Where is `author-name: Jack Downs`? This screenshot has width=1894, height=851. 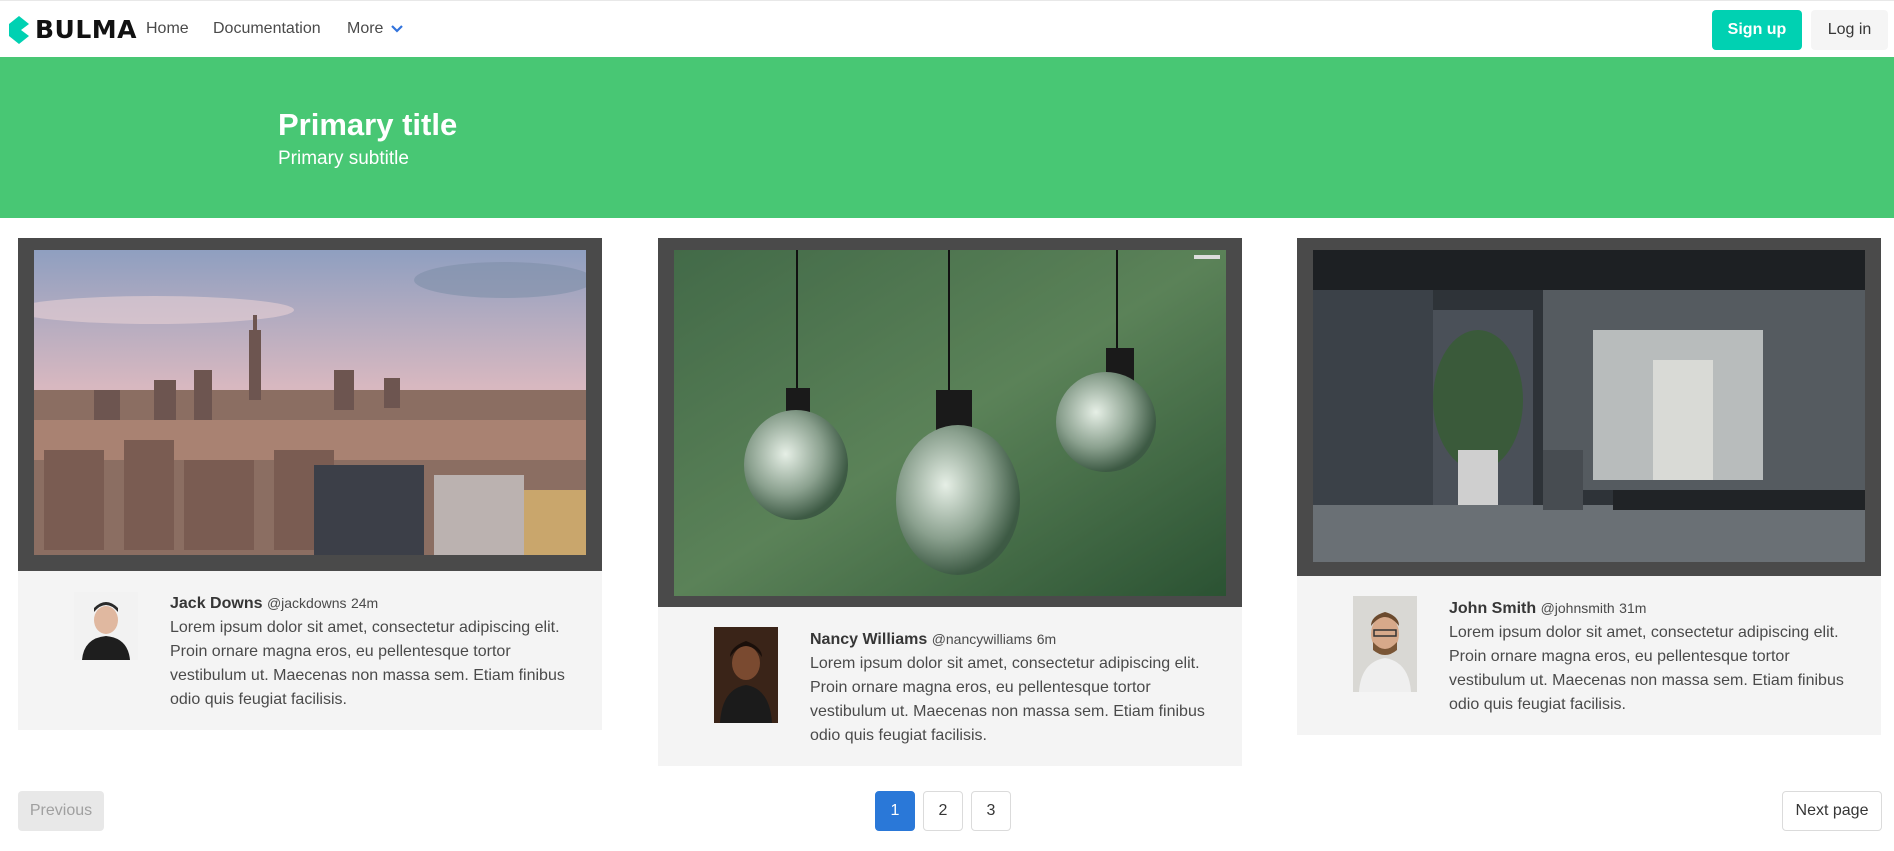 author-name: Jack Downs is located at coordinates (216, 603).